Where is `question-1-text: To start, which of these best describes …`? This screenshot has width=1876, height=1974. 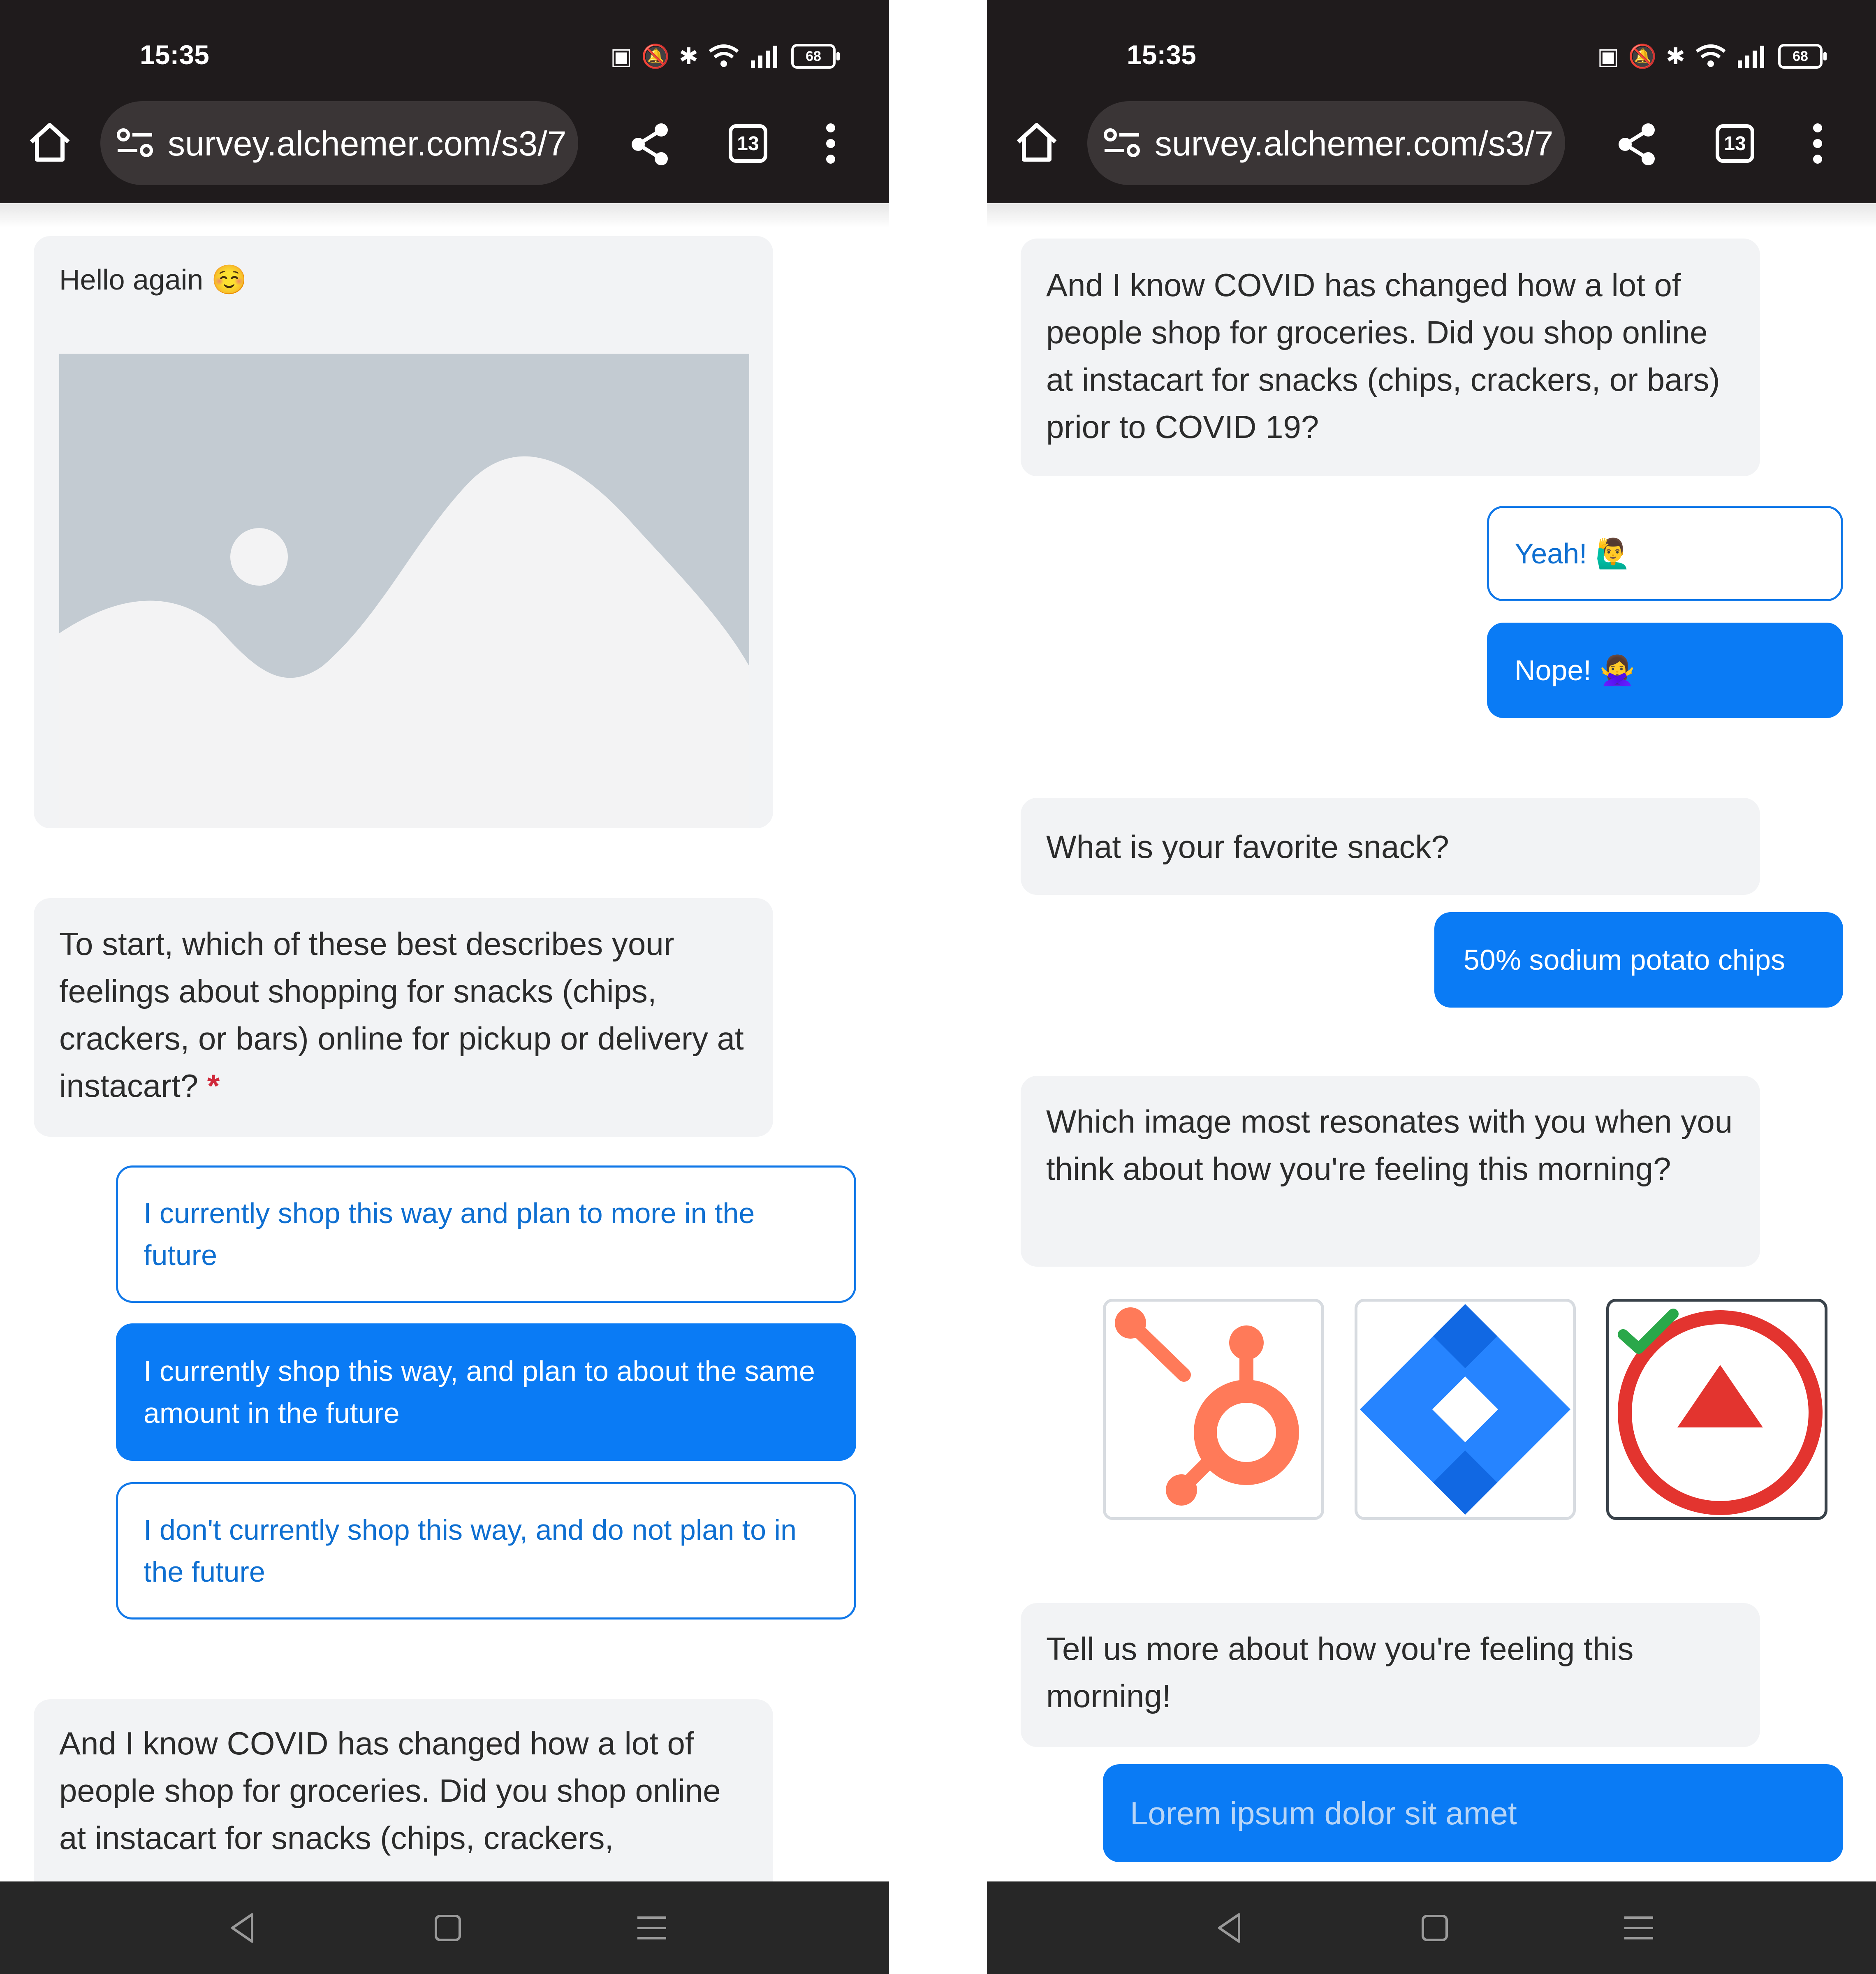
question-1-text: To start, which of these best describes … is located at coordinates (401, 1015).